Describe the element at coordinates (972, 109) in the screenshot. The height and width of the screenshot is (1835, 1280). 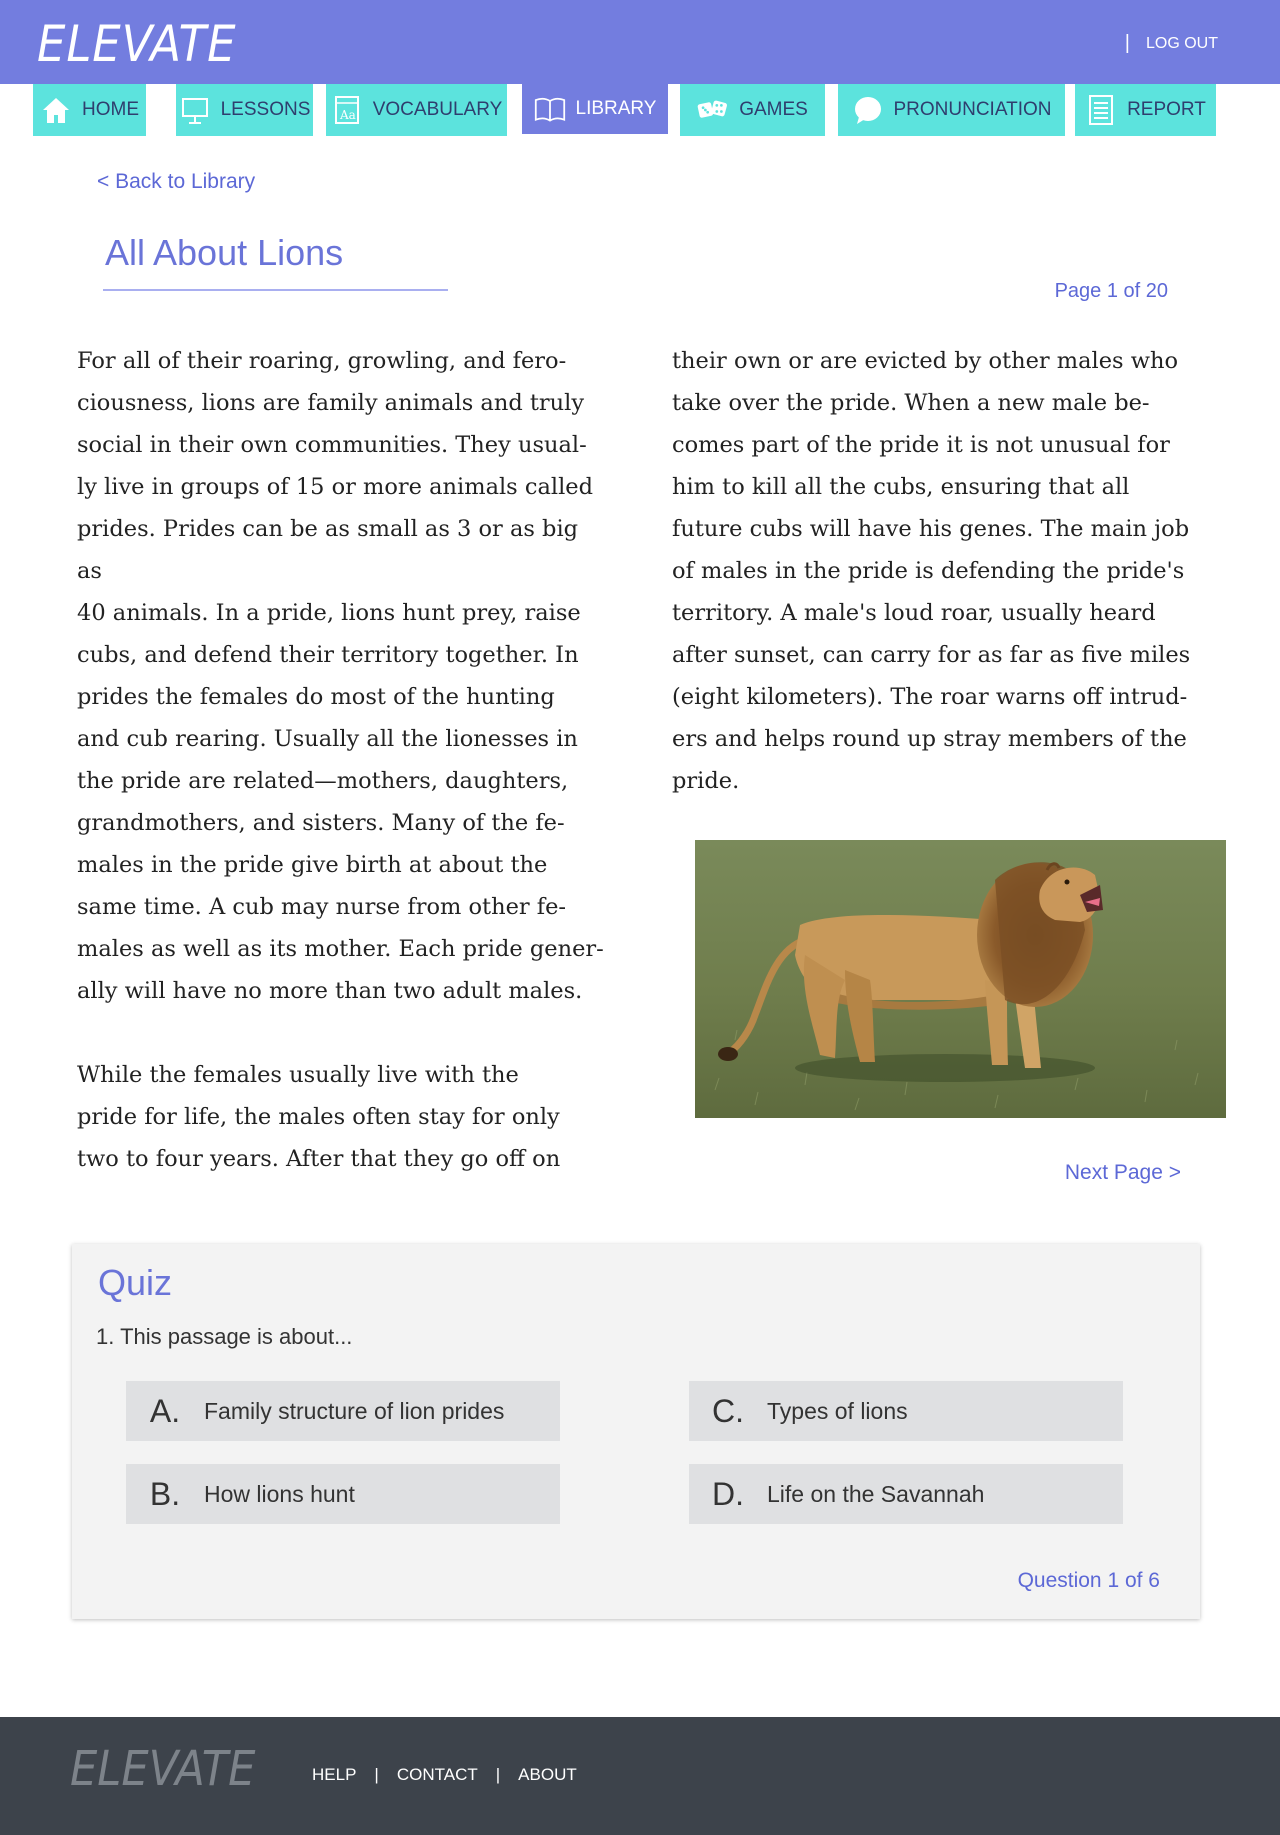
I see `tab-label: PRONUNCIATION` at that location.